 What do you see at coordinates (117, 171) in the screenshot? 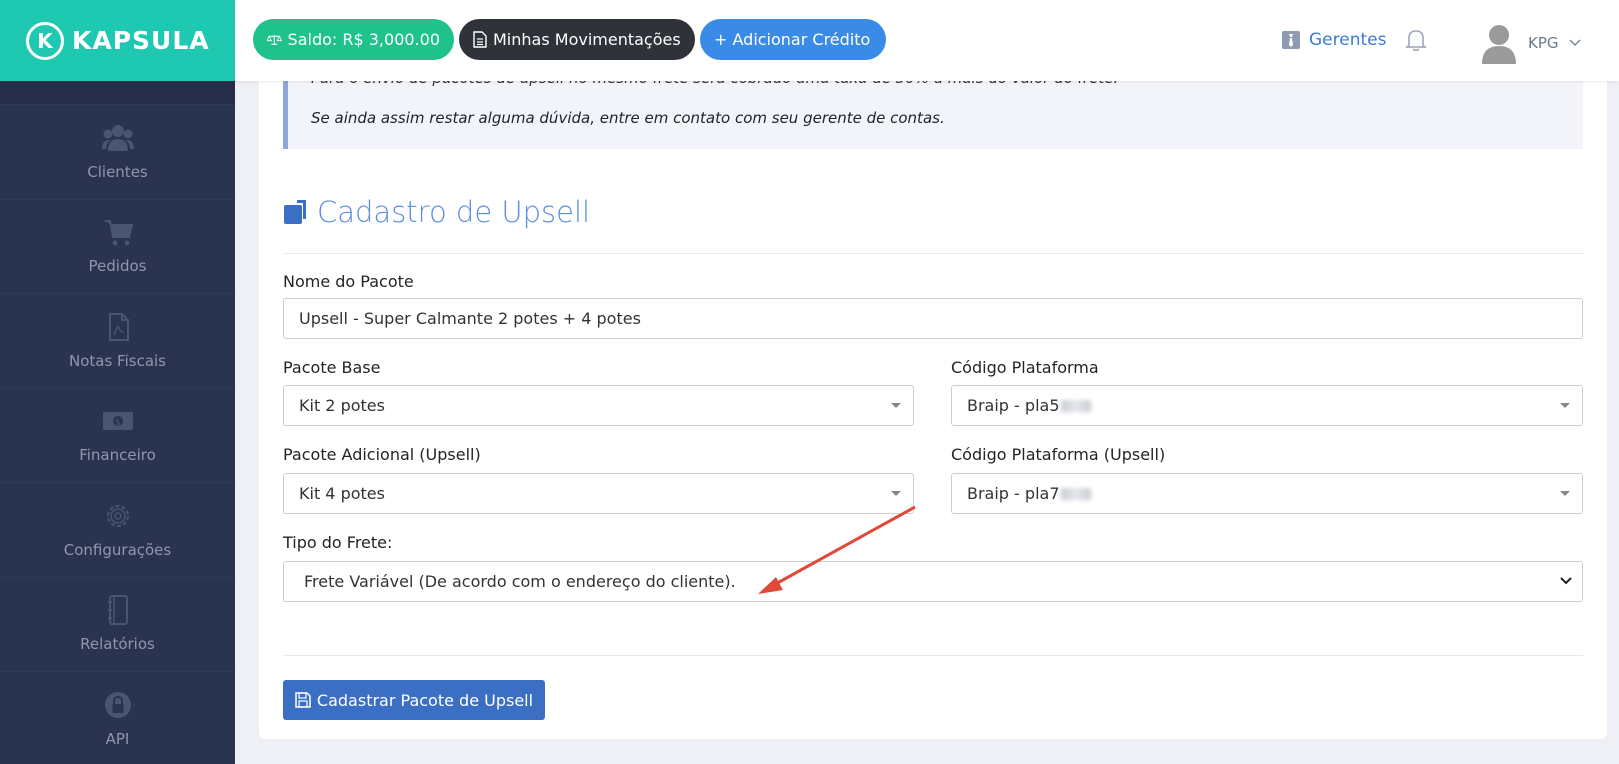
I see `sidebar-item-label: Clientes` at bounding box center [117, 171].